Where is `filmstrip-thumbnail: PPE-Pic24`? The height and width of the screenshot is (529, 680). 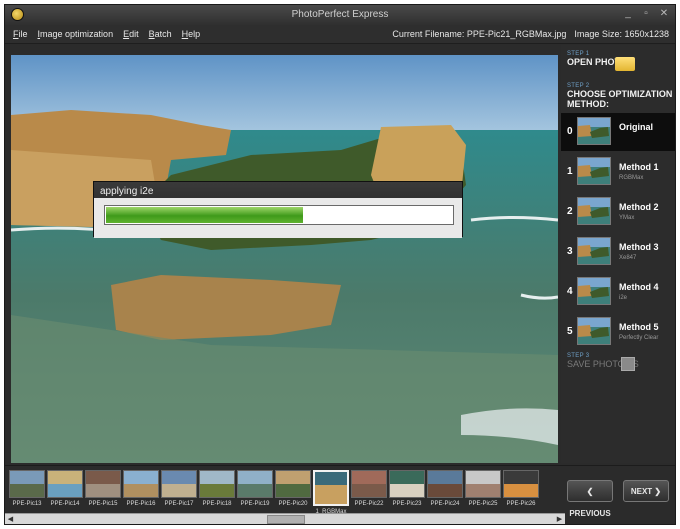
filmstrip-thumbnail: PPE-Pic24 is located at coordinates (445, 490).